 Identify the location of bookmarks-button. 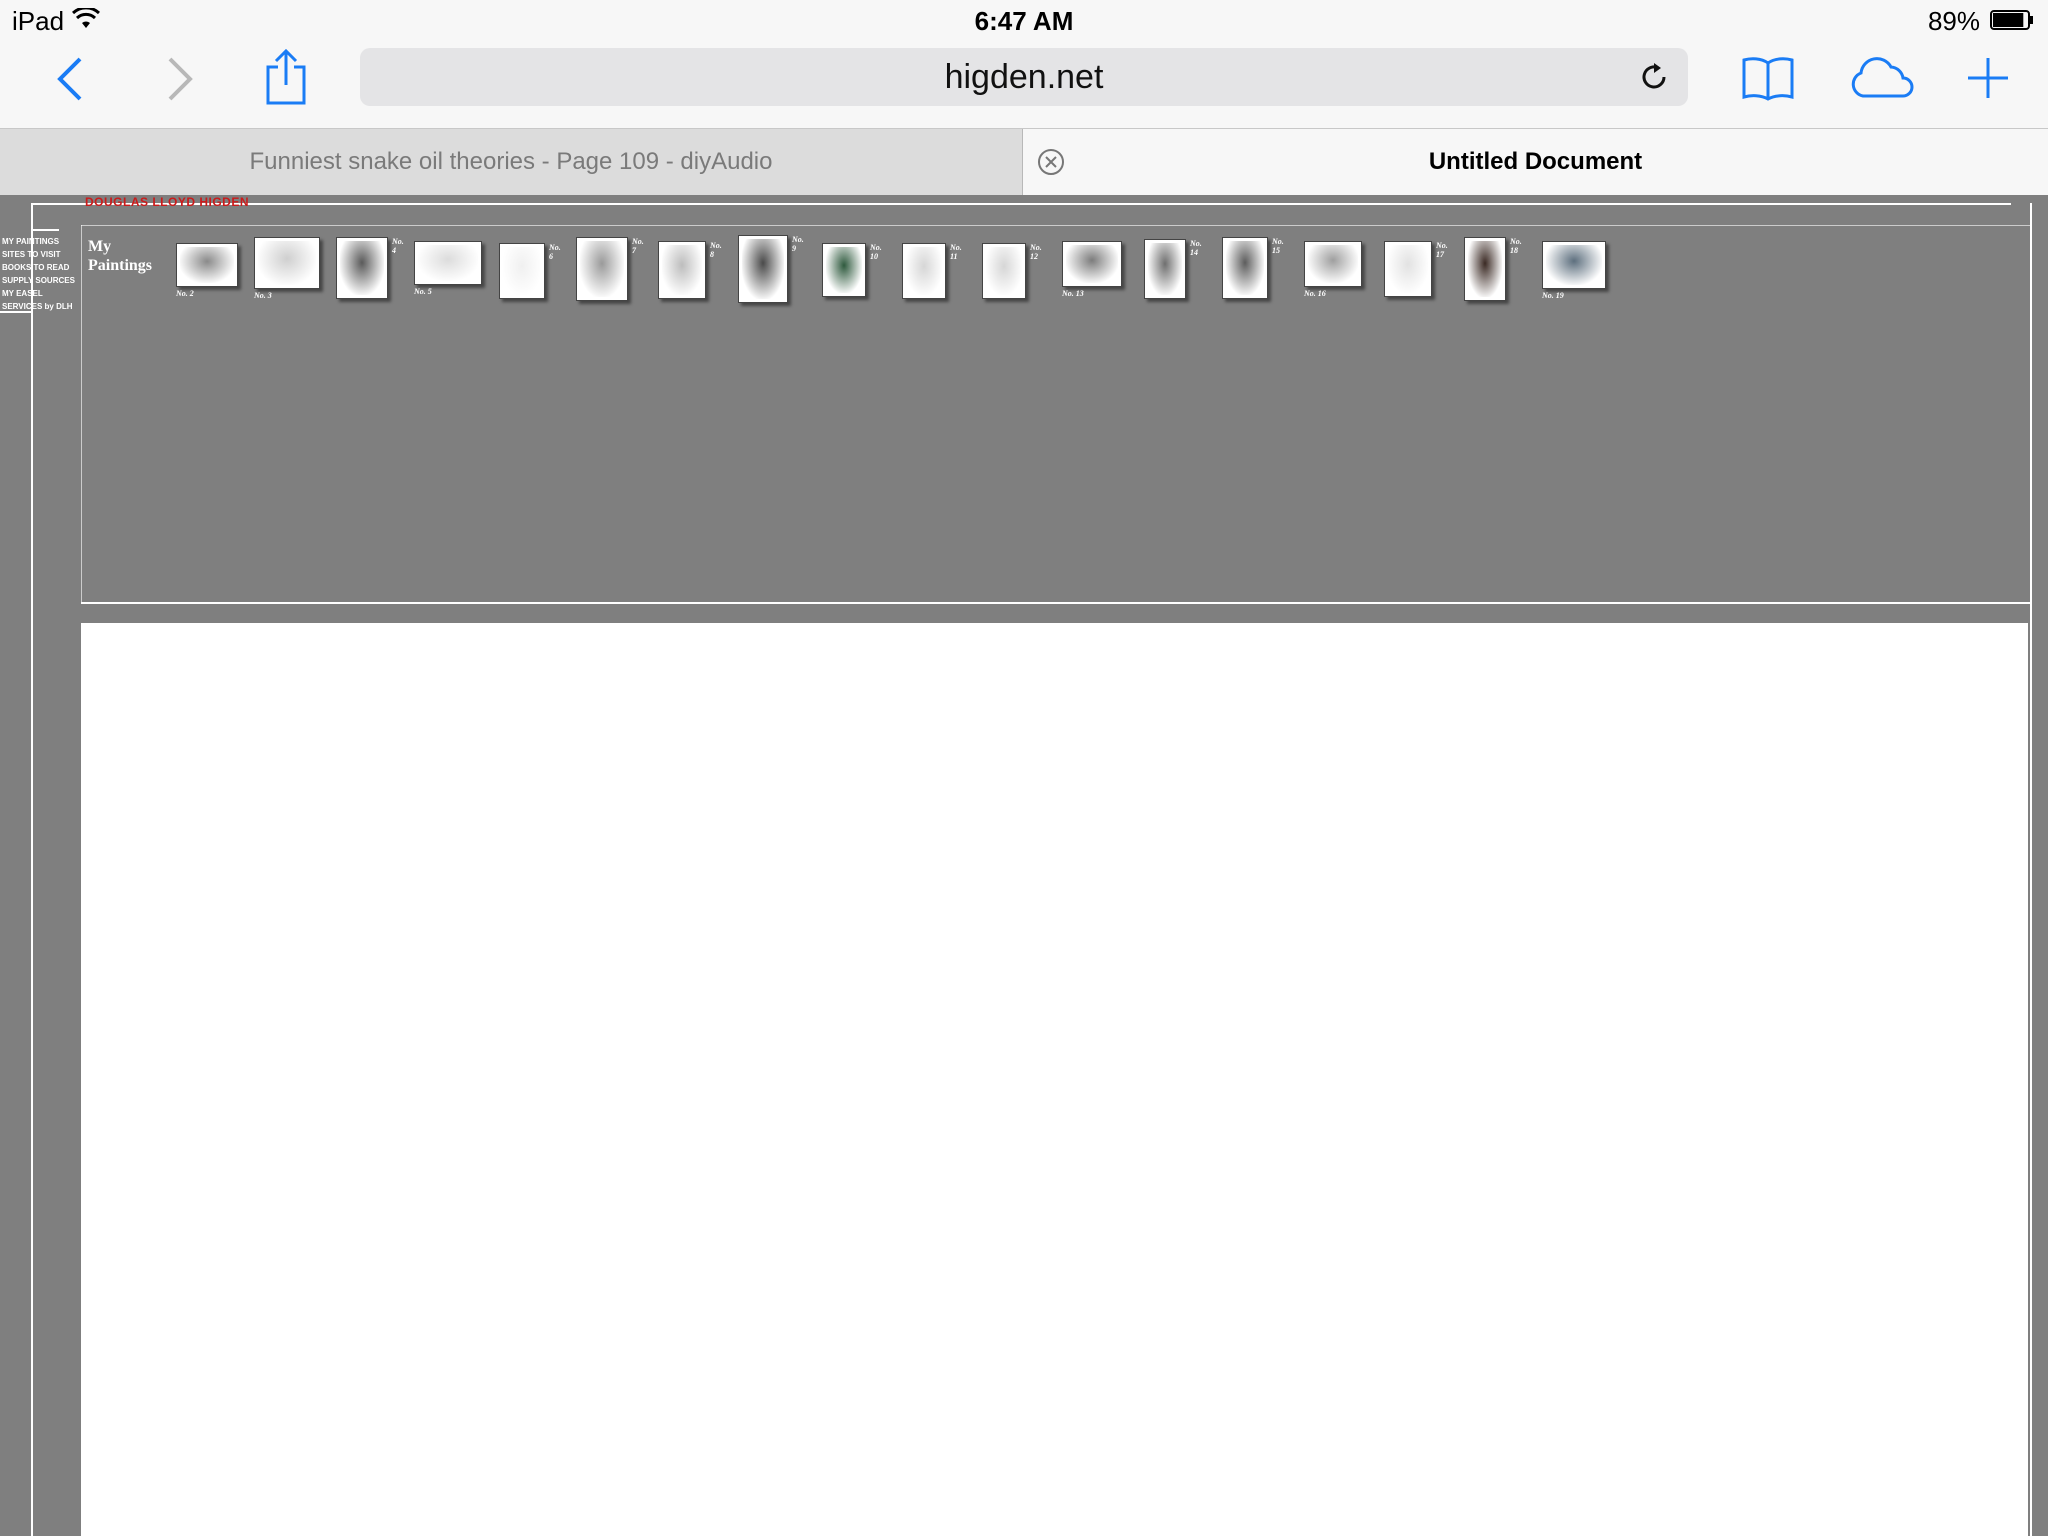
(1768, 78).